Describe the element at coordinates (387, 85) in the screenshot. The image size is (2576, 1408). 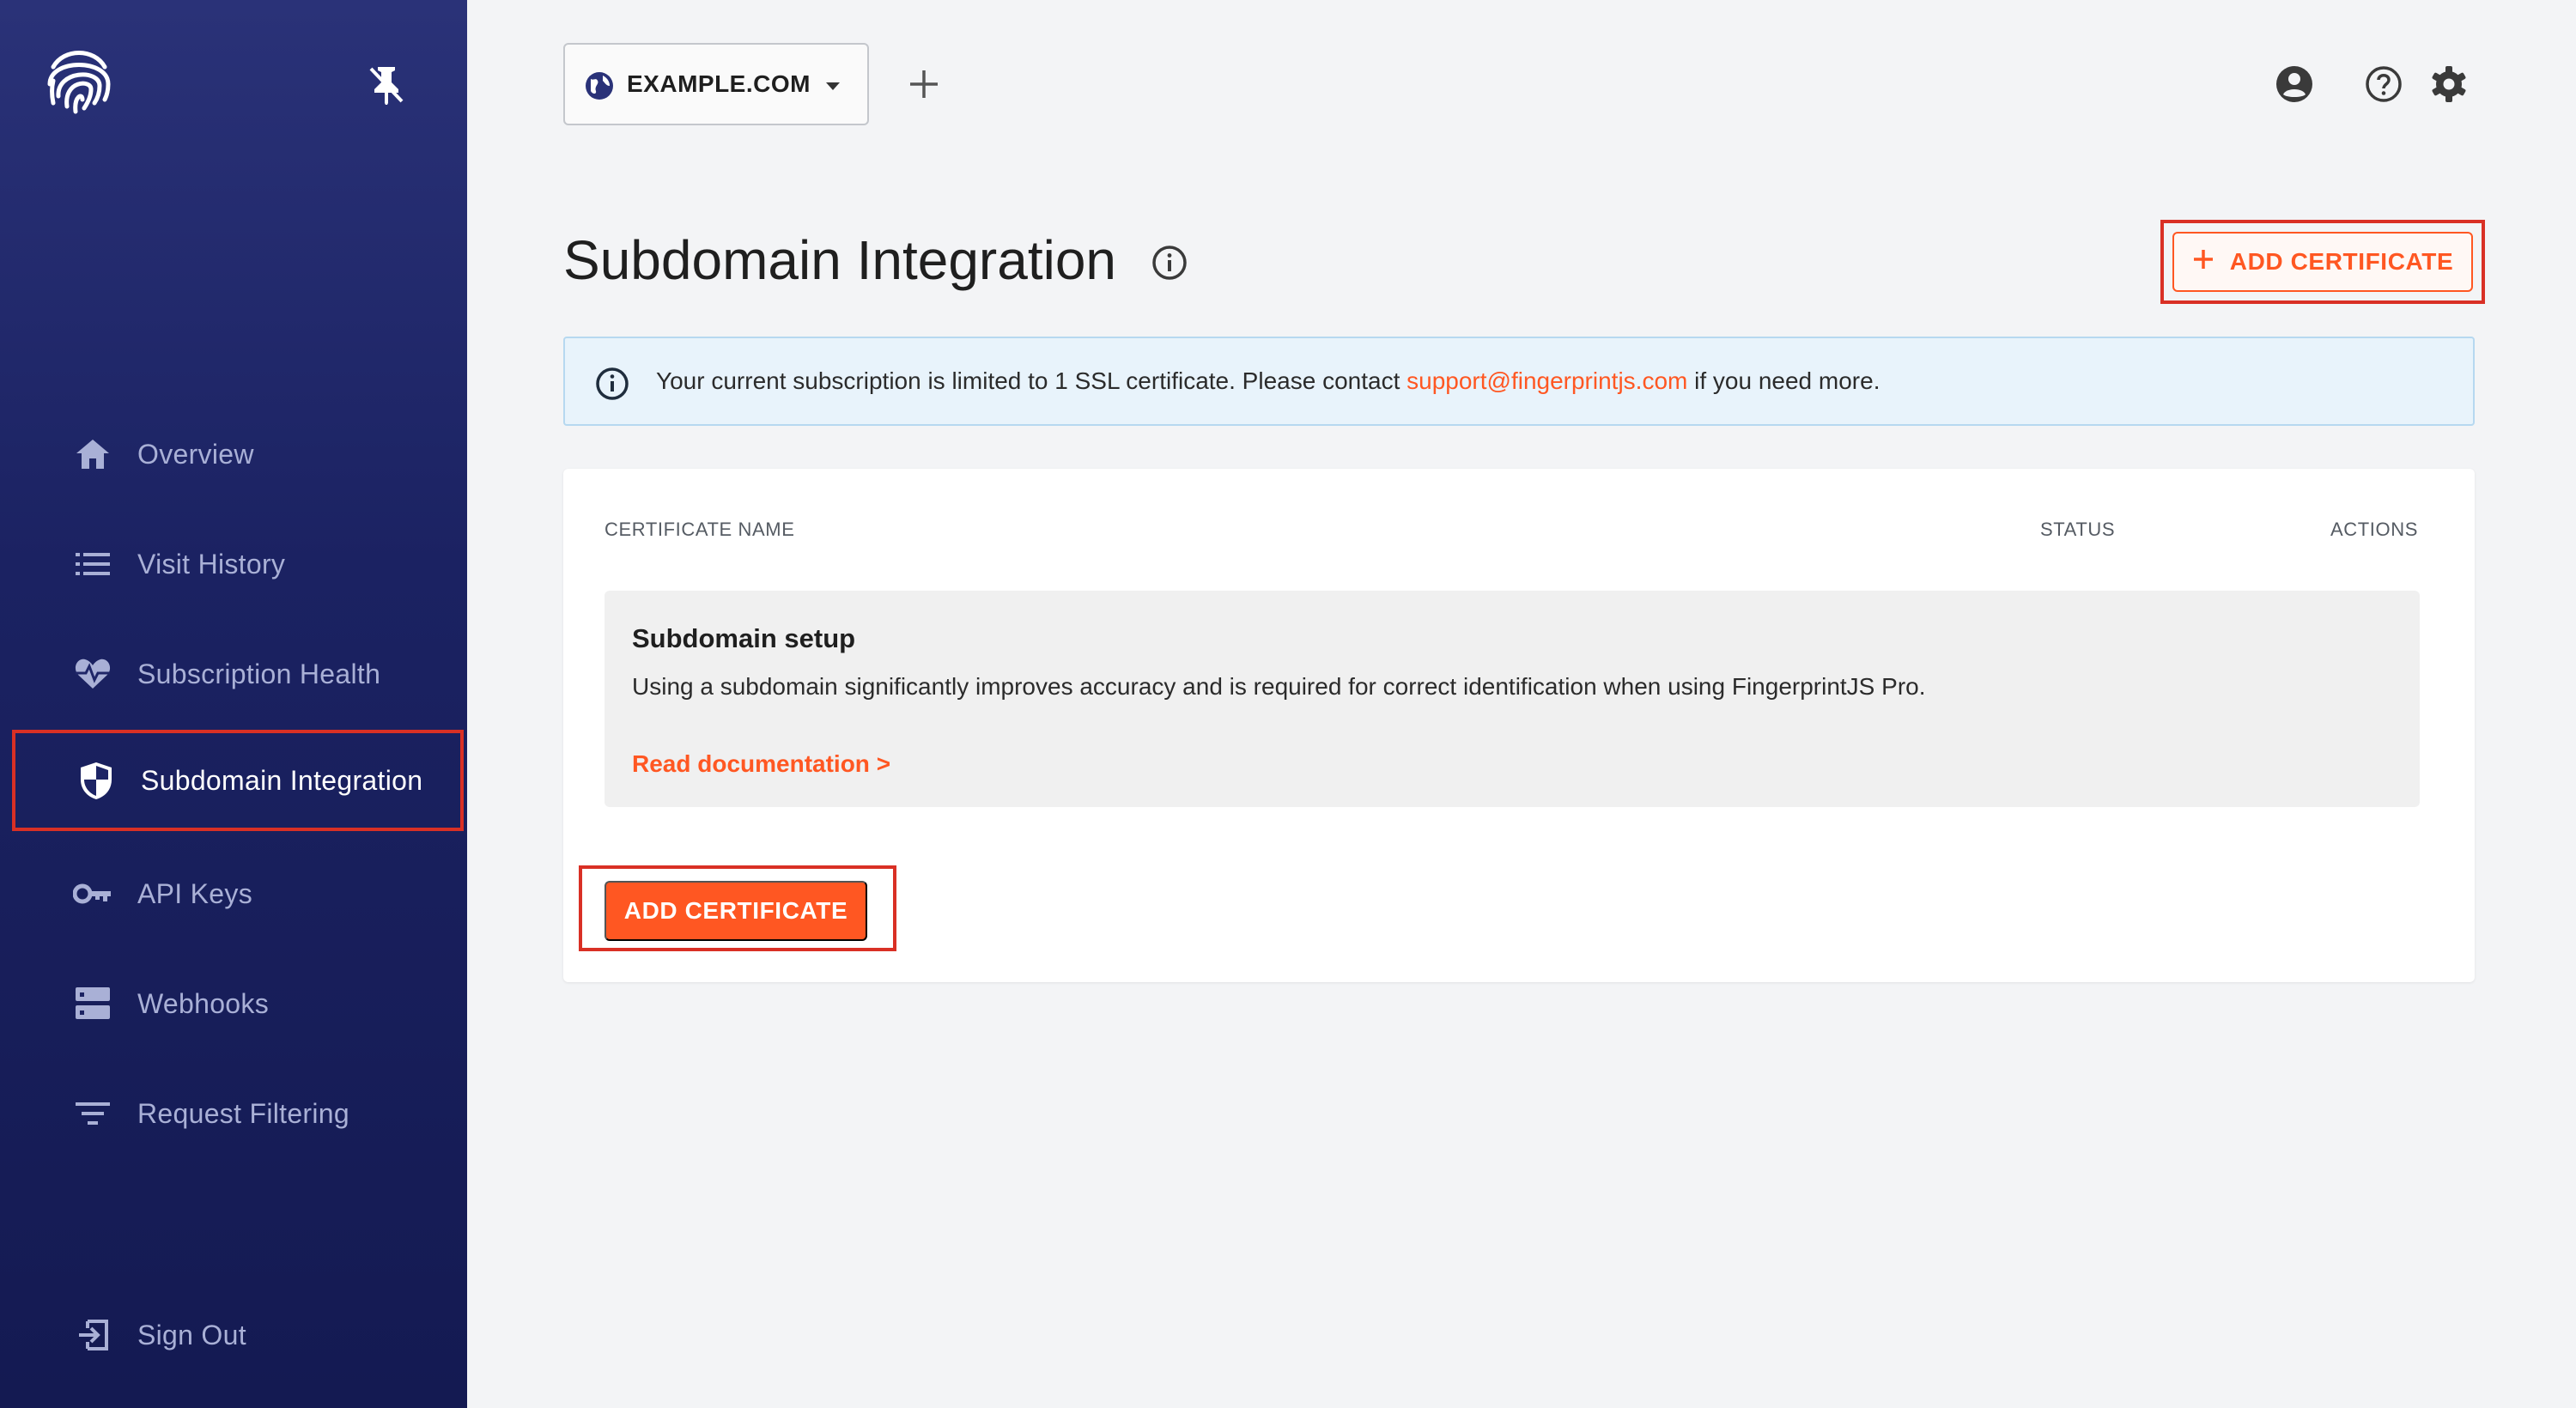
I see `pin-off-icon` at that location.